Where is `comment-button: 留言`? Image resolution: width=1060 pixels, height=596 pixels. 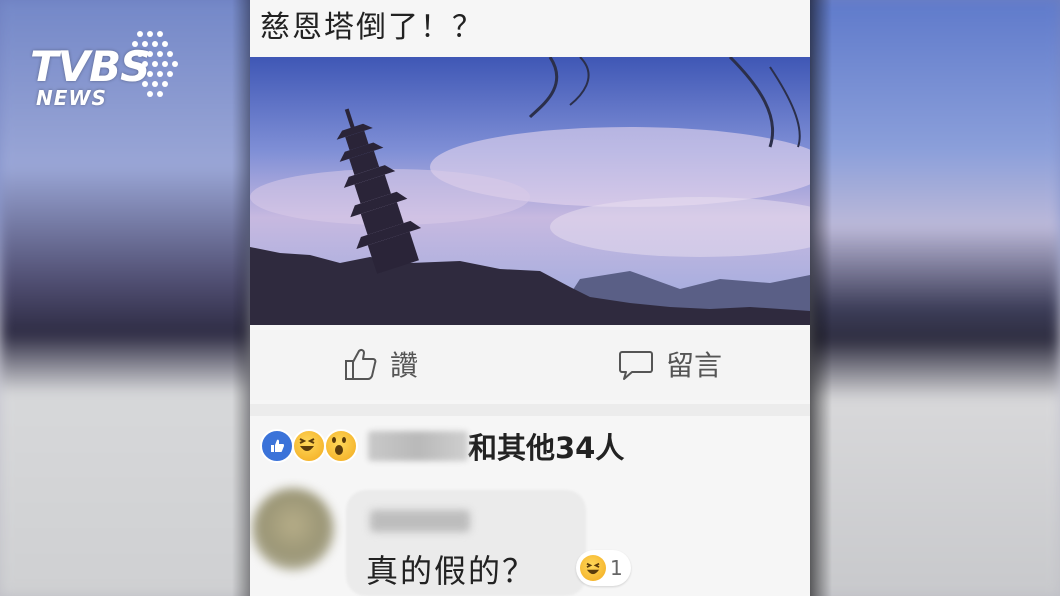 comment-button: 留言 is located at coordinates (670, 364).